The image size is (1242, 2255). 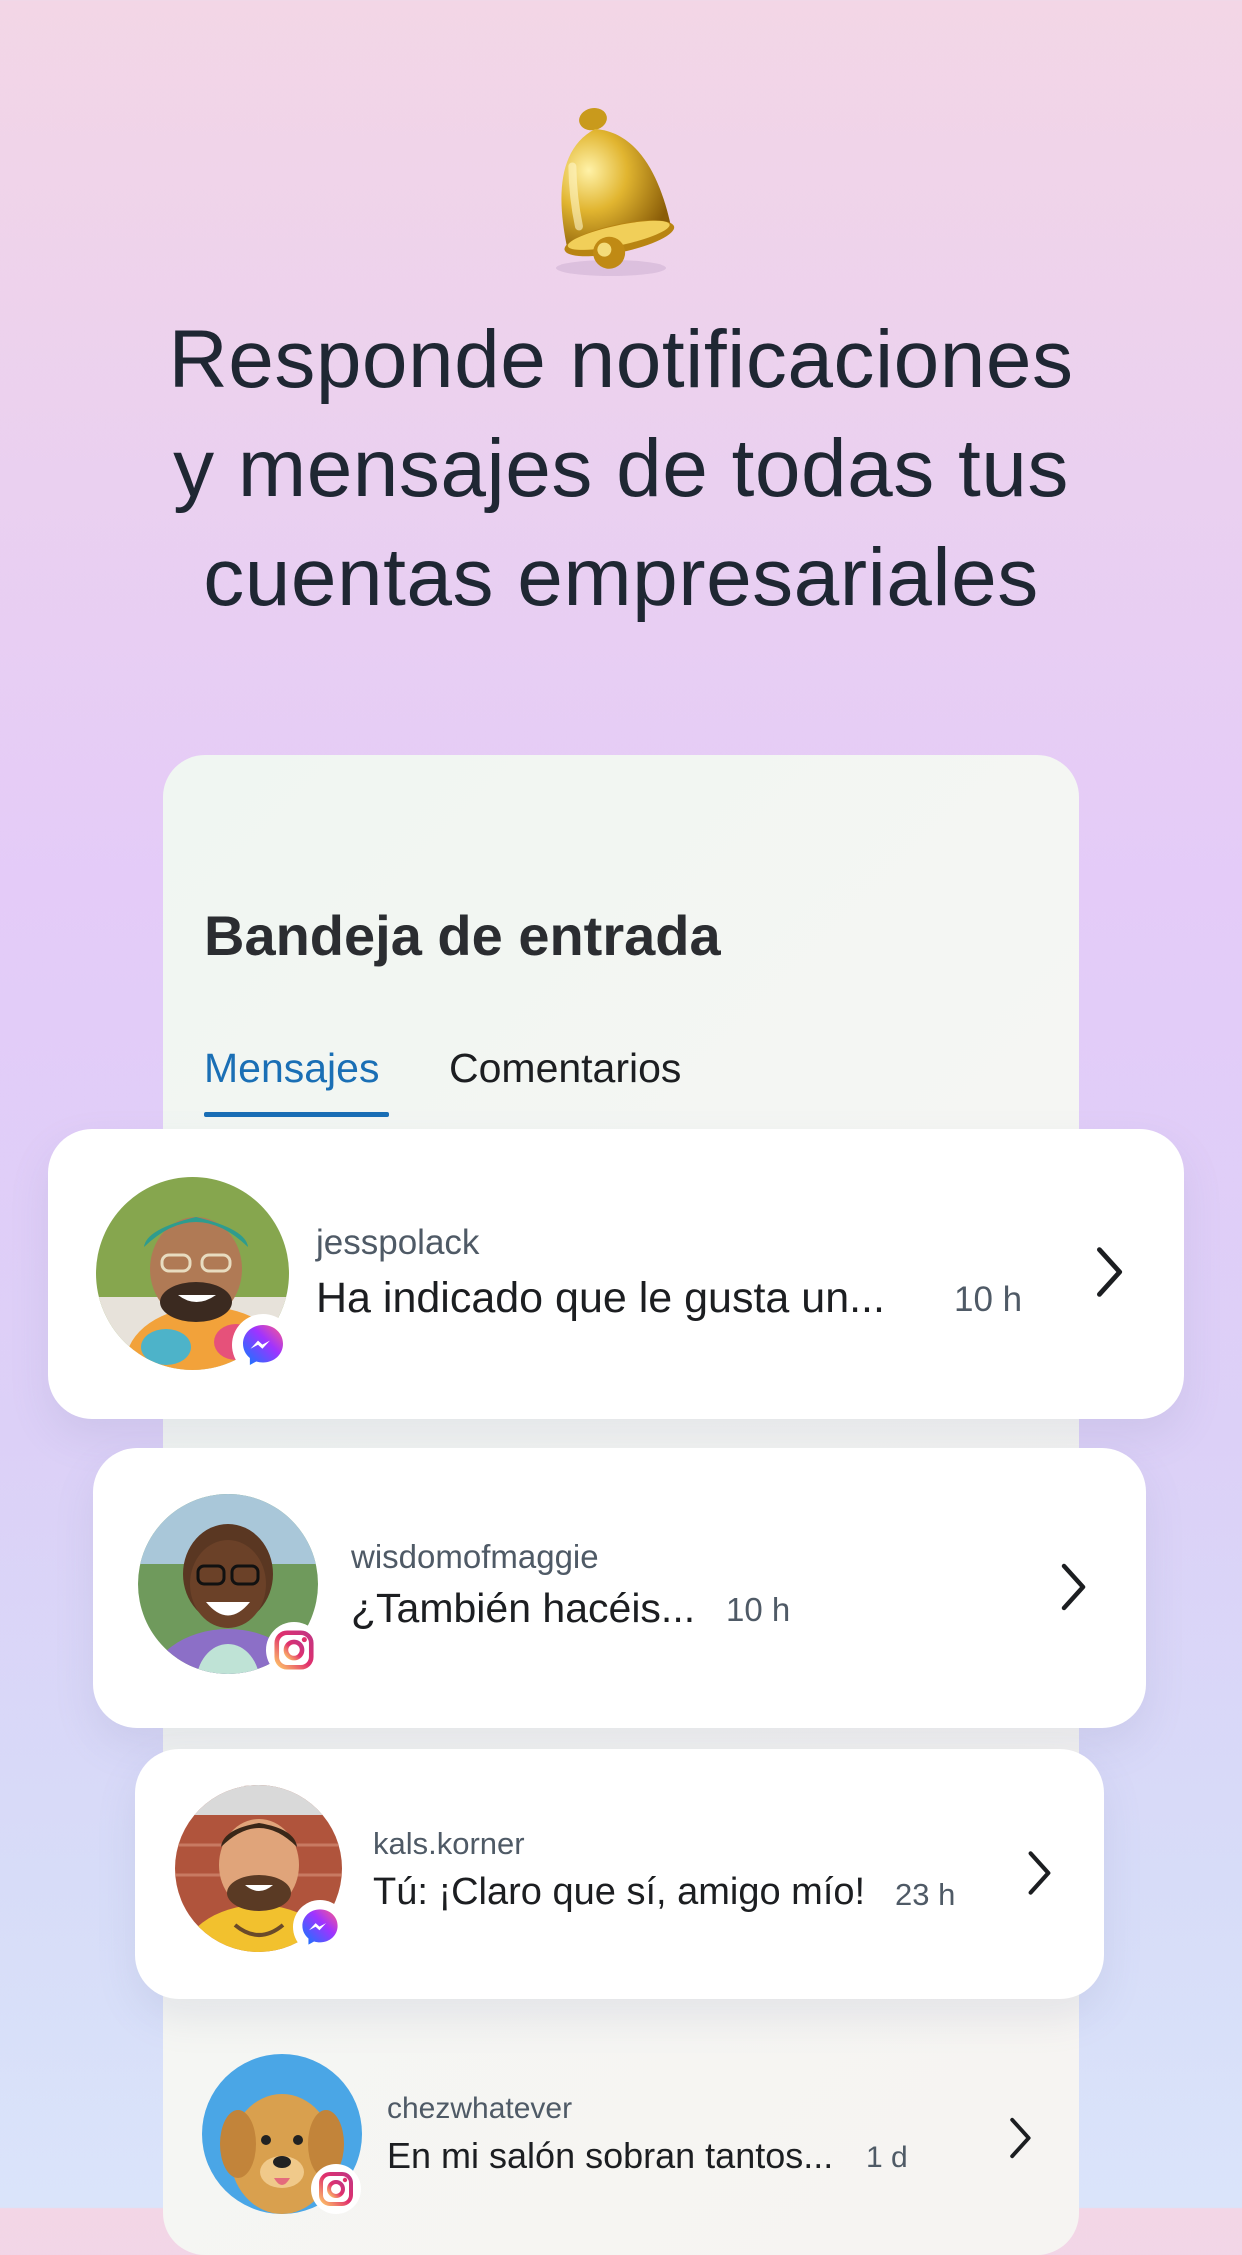 I want to click on bell-icon, so click(x=606, y=190).